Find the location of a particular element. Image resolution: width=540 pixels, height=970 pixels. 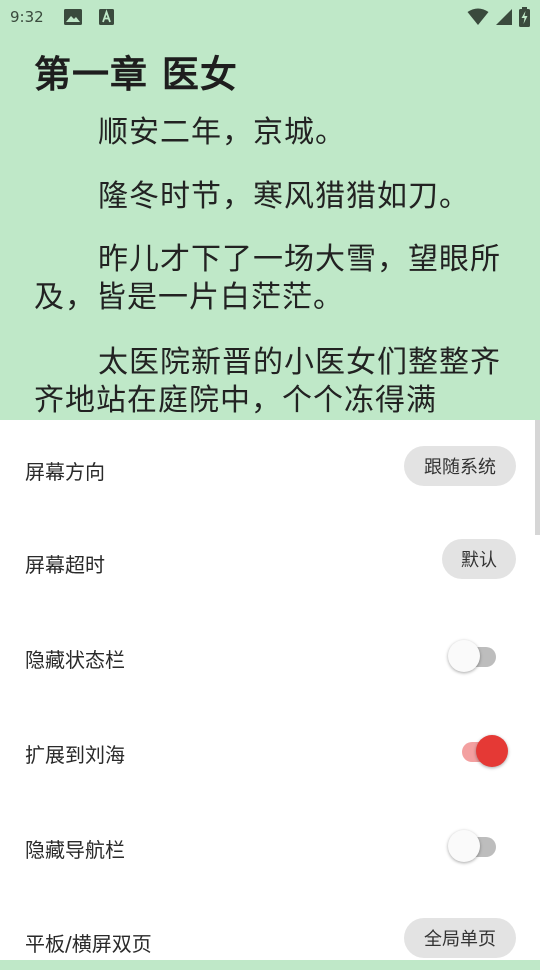

tablet-double-page-select: 全局单页 is located at coordinates (460, 938).